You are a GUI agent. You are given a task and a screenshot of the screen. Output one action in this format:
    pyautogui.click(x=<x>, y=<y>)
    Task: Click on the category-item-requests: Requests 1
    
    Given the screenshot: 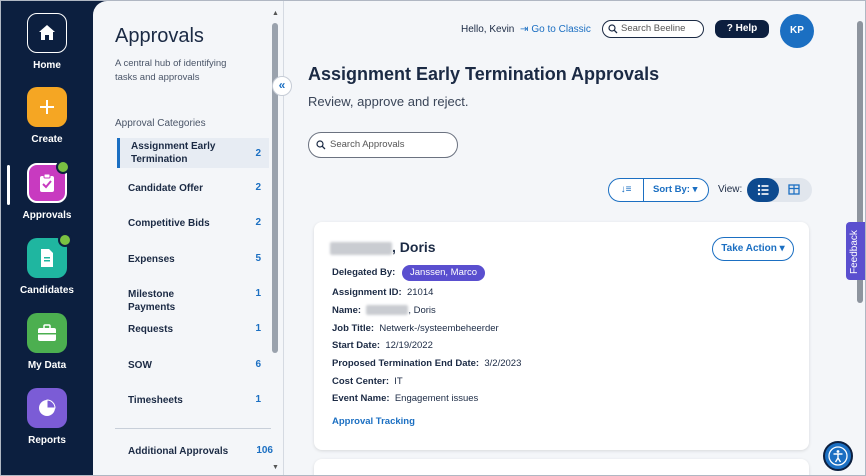 What is the action you would take?
    pyautogui.click(x=193, y=330)
    